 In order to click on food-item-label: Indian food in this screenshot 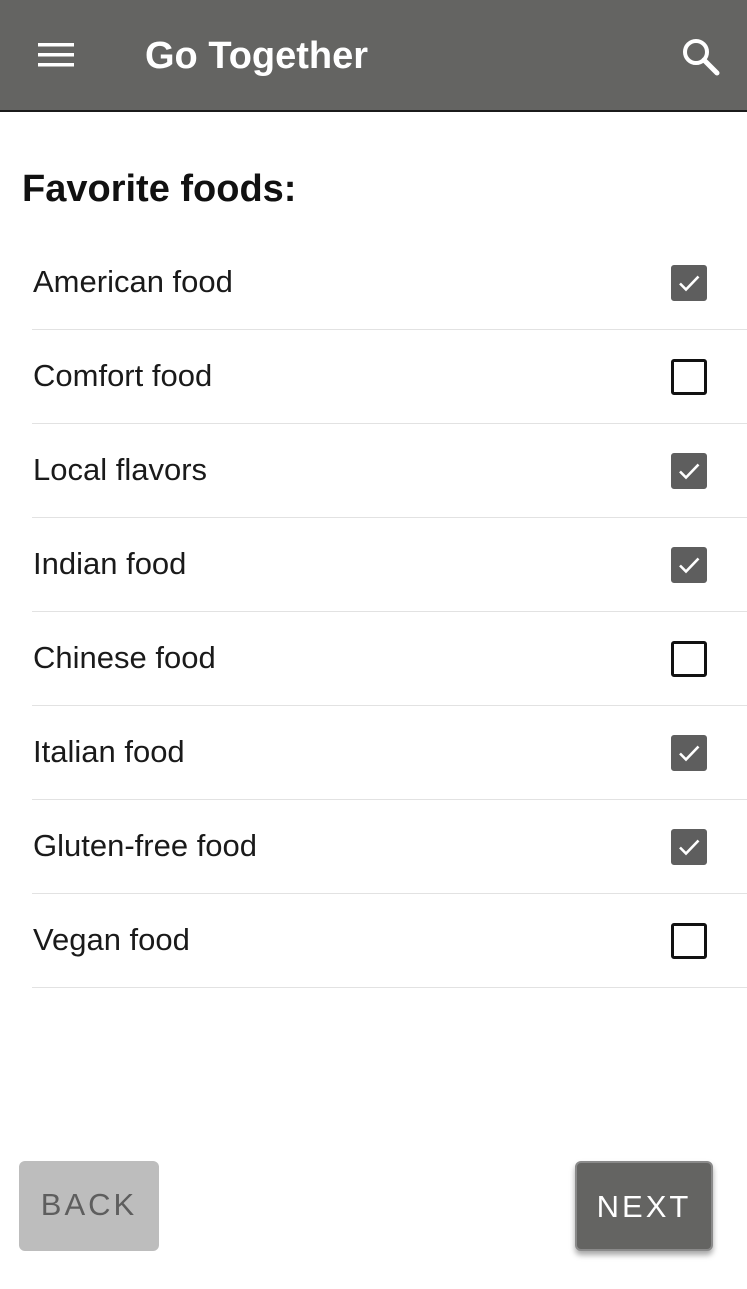, I will do `click(110, 563)`.